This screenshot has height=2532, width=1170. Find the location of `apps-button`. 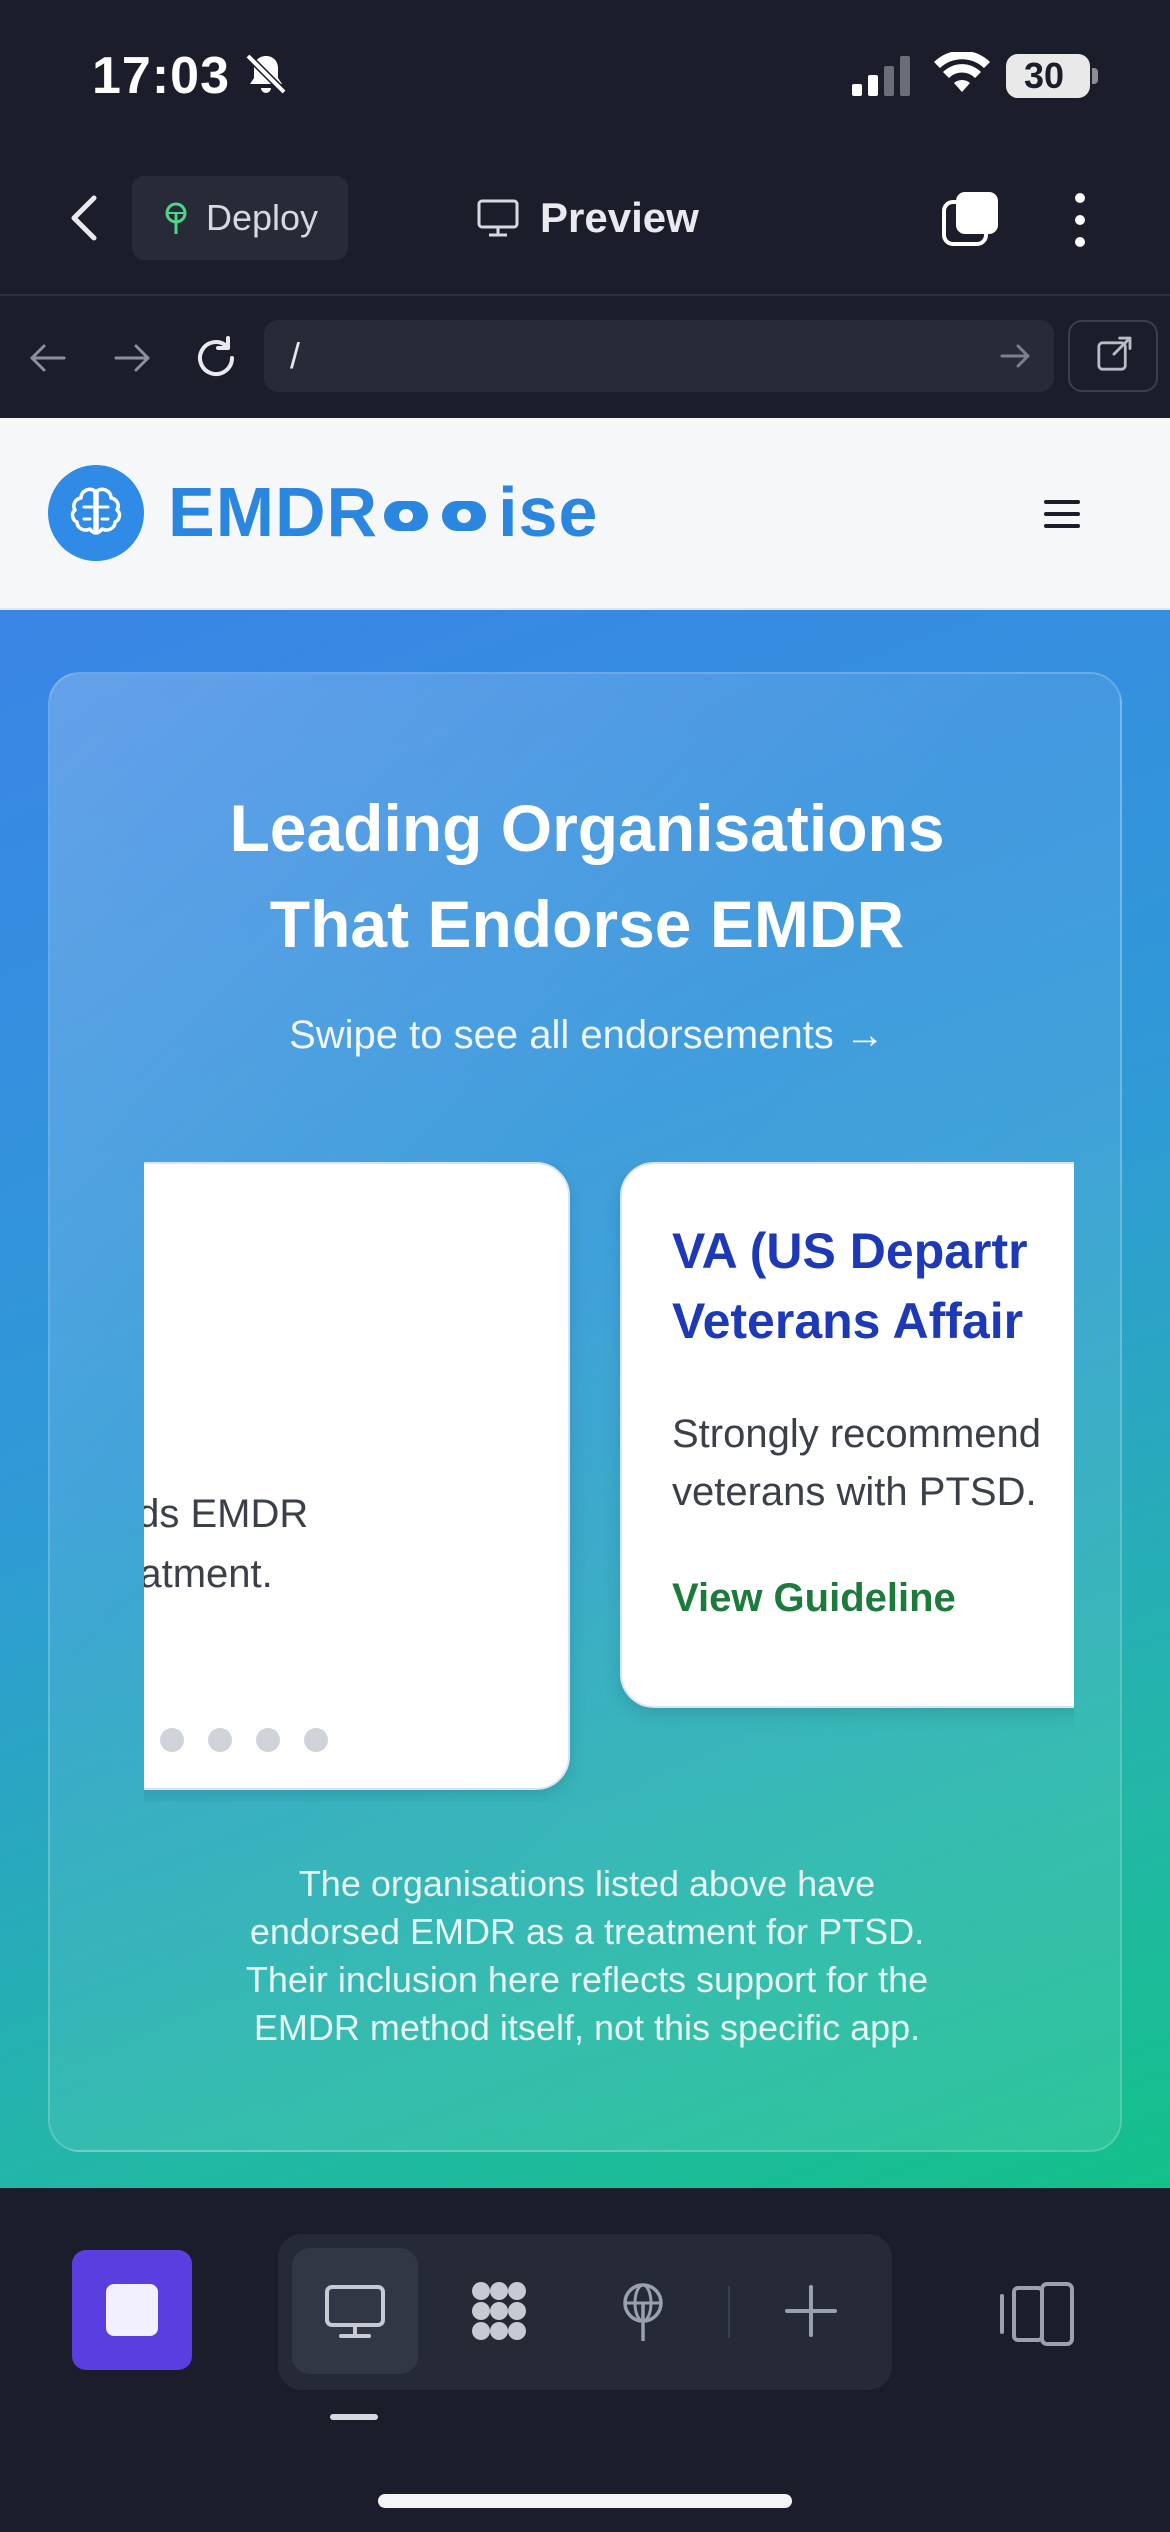

apps-button is located at coordinates (499, 2311).